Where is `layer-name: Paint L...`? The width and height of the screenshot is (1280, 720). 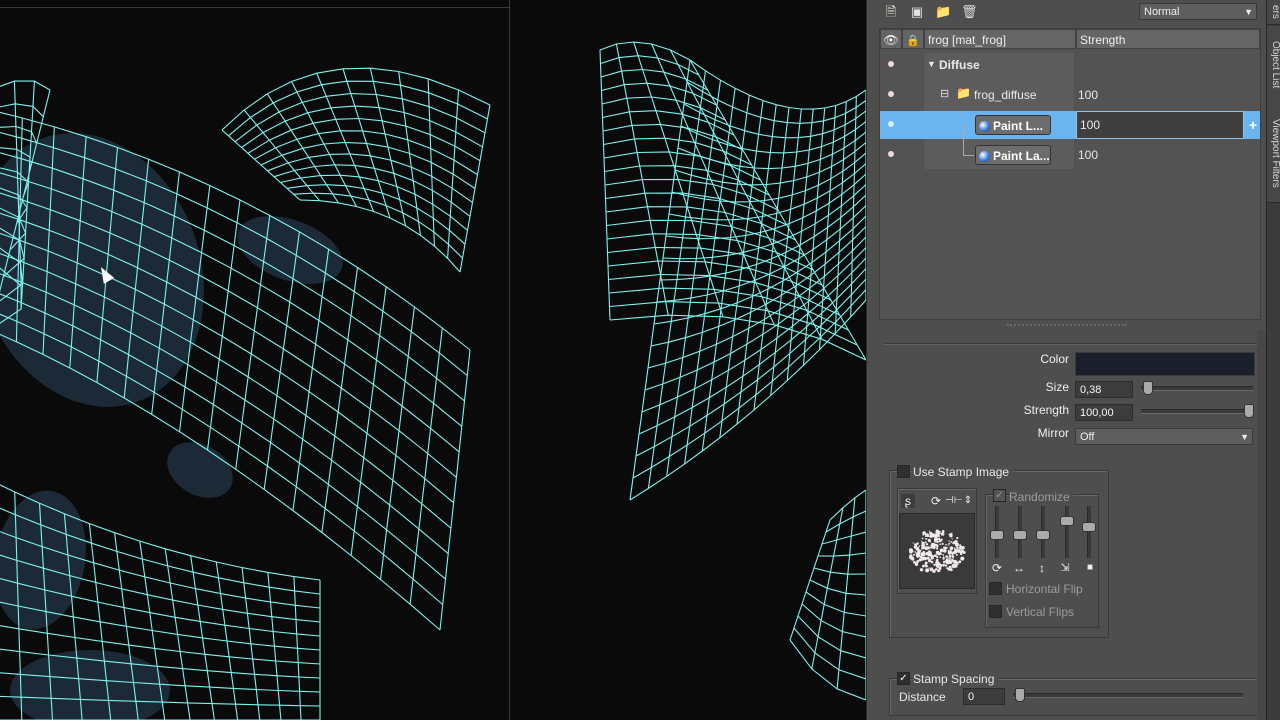
layer-name: Paint L... is located at coordinates (1018, 126).